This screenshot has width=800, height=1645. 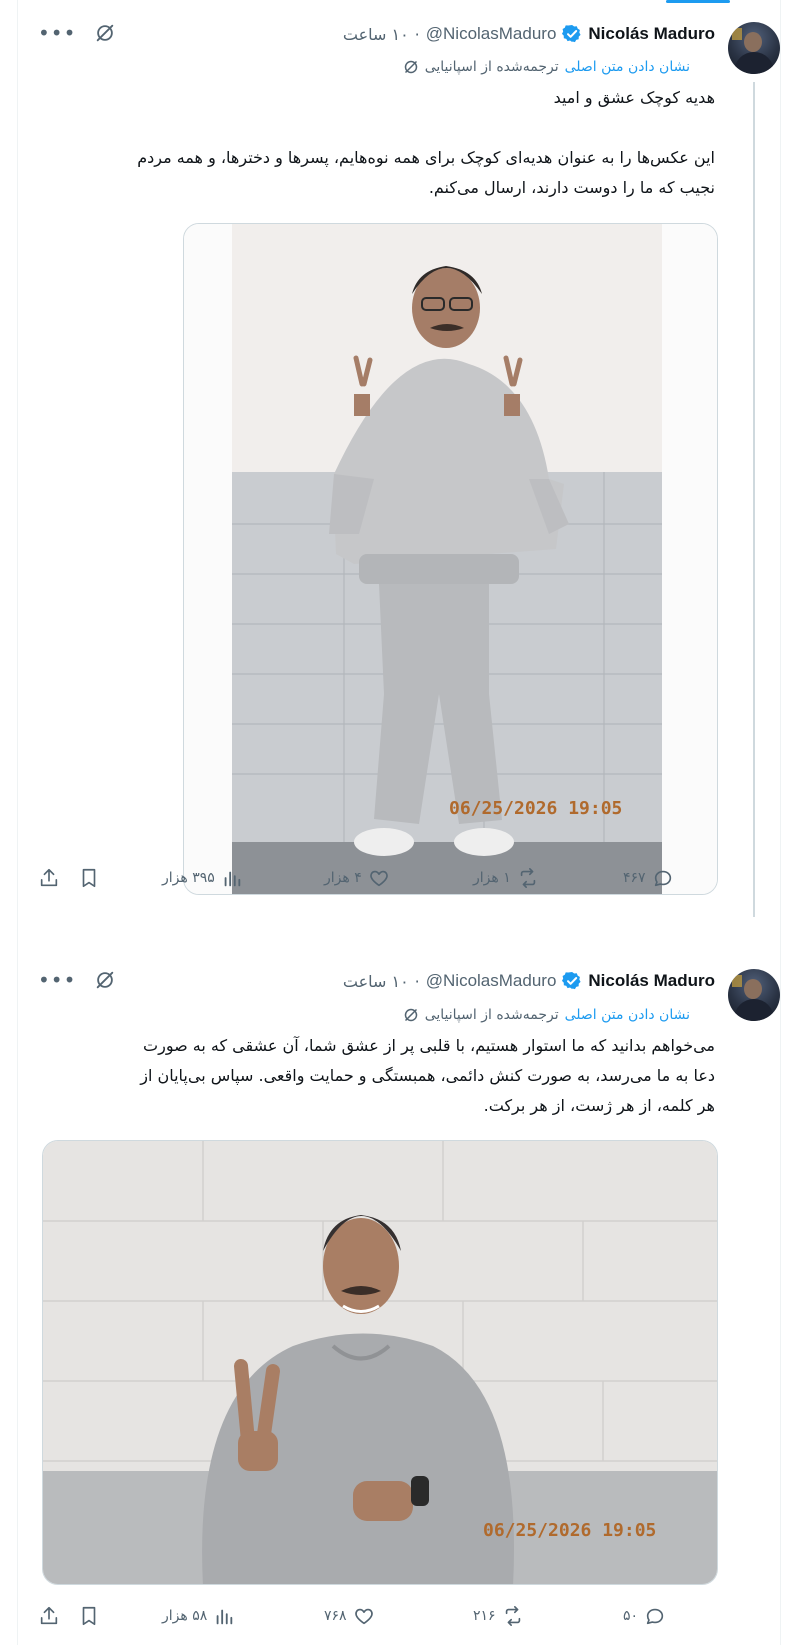 What do you see at coordinates (599, 1105) in the screenshot?
I see `tweet-text-line: هر کلمه، از هر ژست، از هر برکت.` at bounding box center [599, 1105].